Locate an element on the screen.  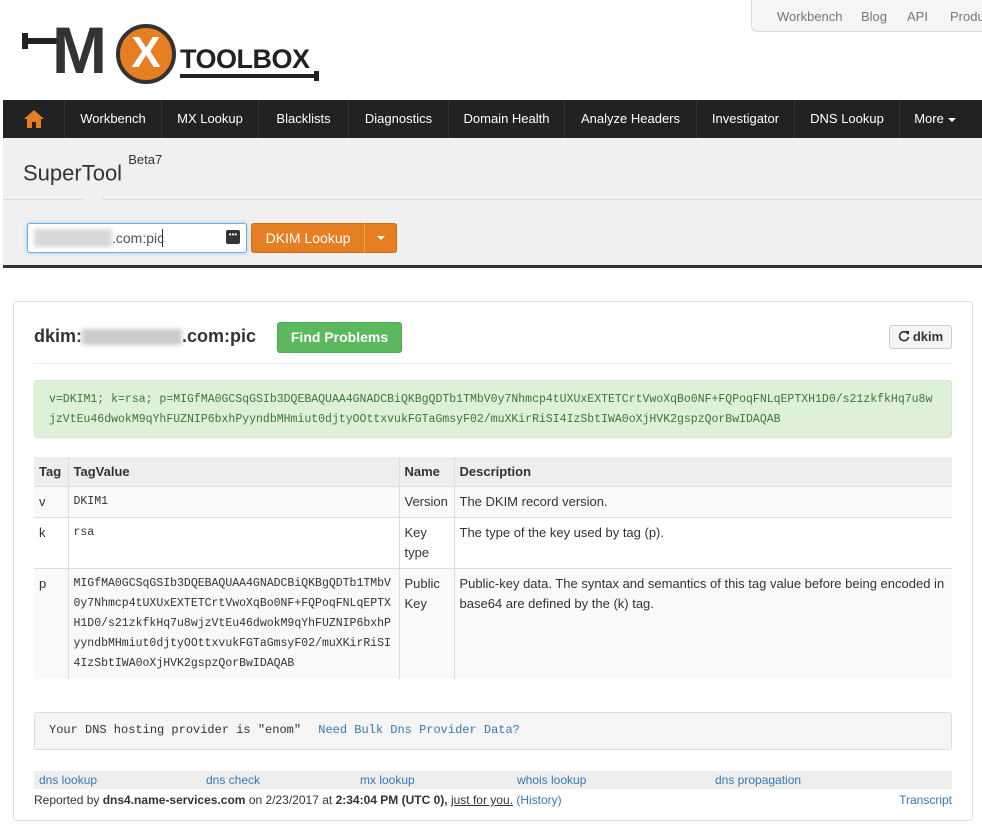
cell-tag: k is located at coordinates (51, 542).